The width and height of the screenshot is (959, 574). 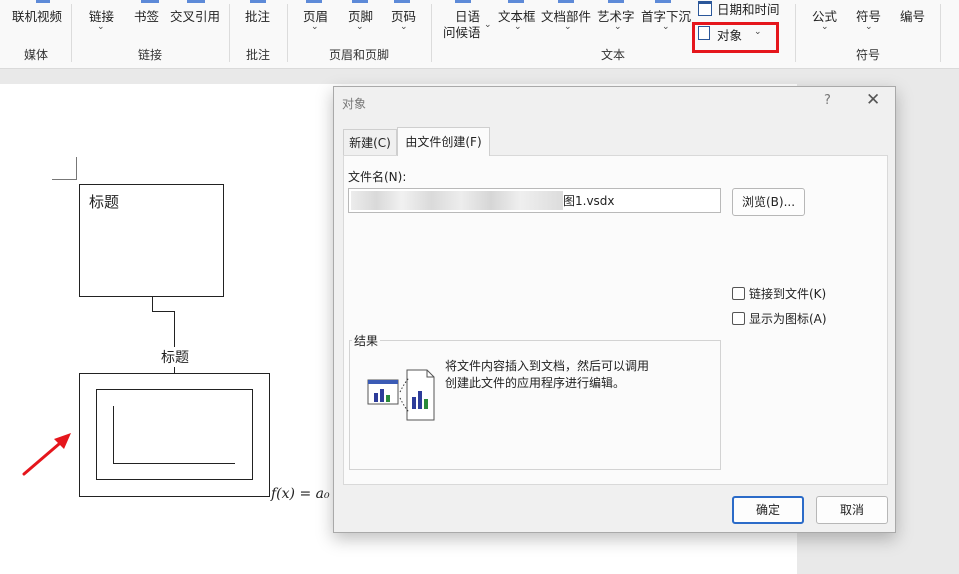 What do you see at coordinates (258, 1) in the screenshot?
I see `comment-icon` at bounding box center [258, 1].